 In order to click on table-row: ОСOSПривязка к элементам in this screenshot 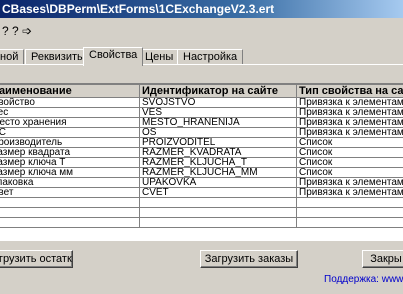, I will do `click(201, 132)`.